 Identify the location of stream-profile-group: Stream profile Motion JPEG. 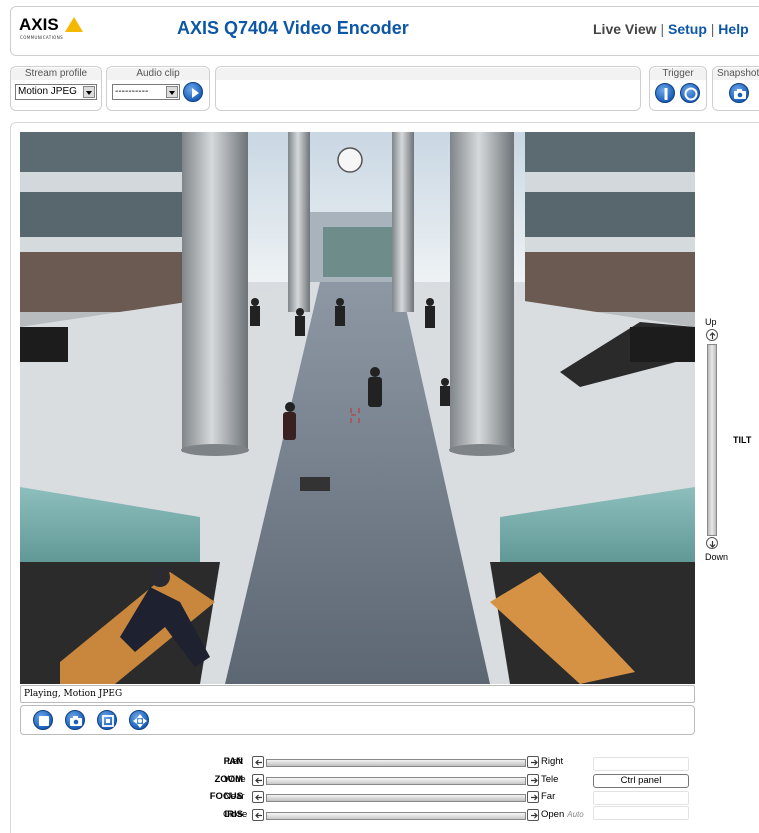
(56, 88).